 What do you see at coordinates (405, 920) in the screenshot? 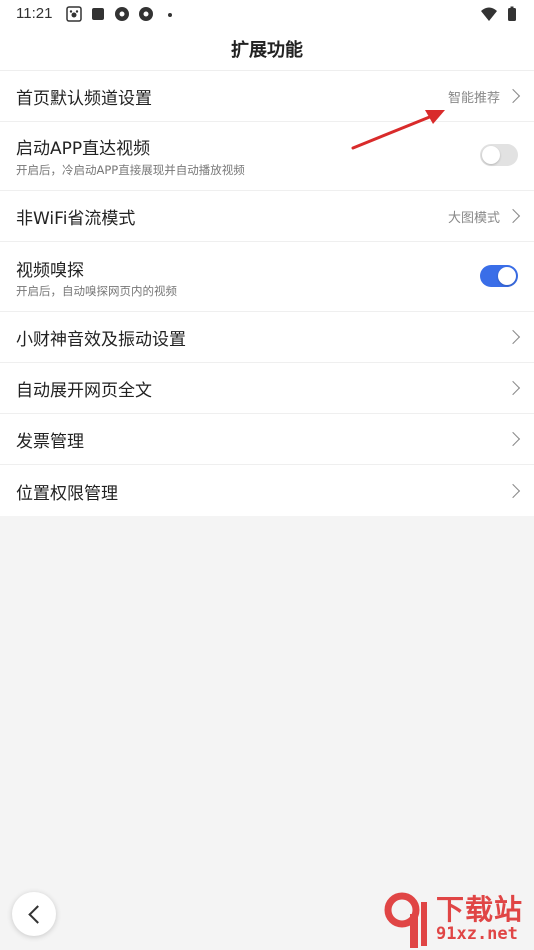
I see `watermark-logo-icon` at bounding box center [405, 920].